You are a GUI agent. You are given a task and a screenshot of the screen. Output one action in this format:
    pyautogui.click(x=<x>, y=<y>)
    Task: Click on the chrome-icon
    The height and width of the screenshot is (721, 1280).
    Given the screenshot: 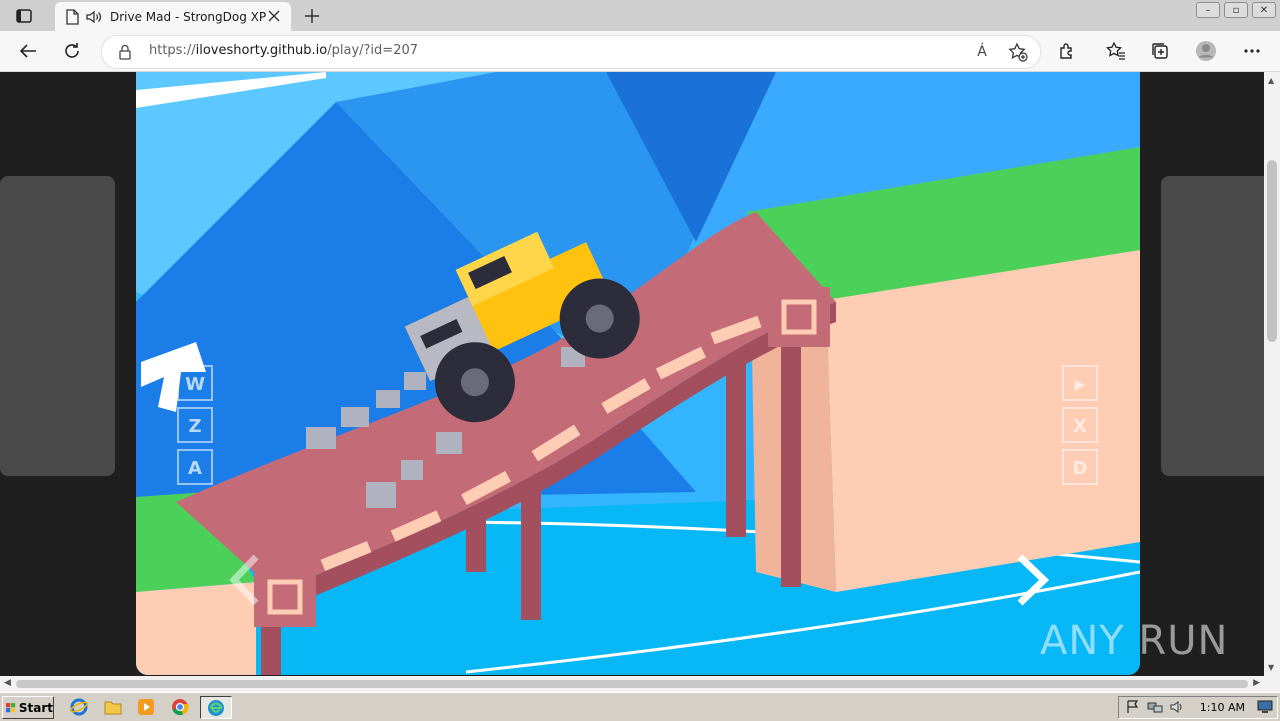 What is the action you would take?
    pyautogui.click(x=180, y=707)
    